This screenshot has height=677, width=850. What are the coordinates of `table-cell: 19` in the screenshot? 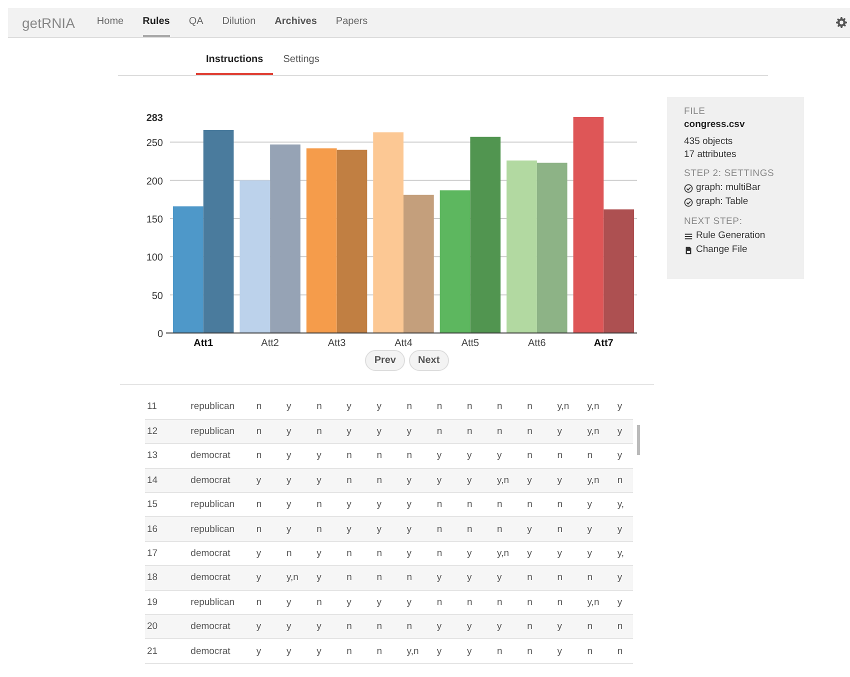 It's located at (168, 602).